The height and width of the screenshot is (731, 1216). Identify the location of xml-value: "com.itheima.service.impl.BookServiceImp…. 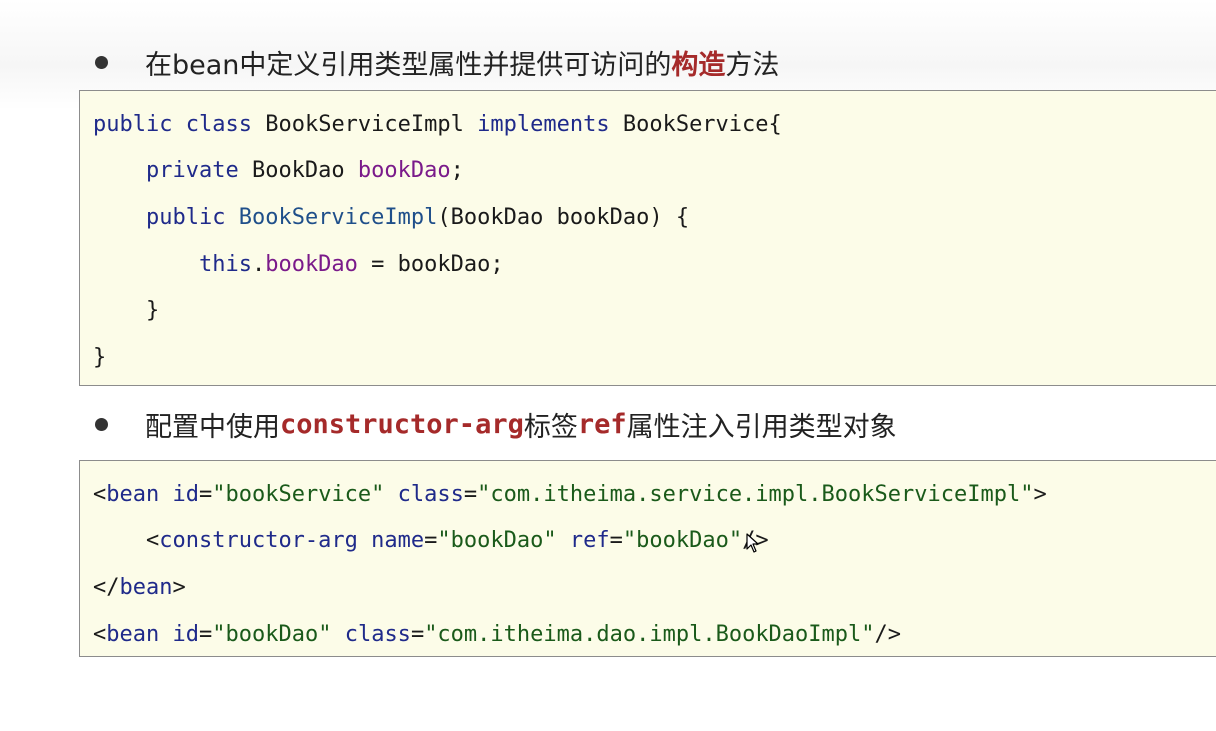
(755, 494).